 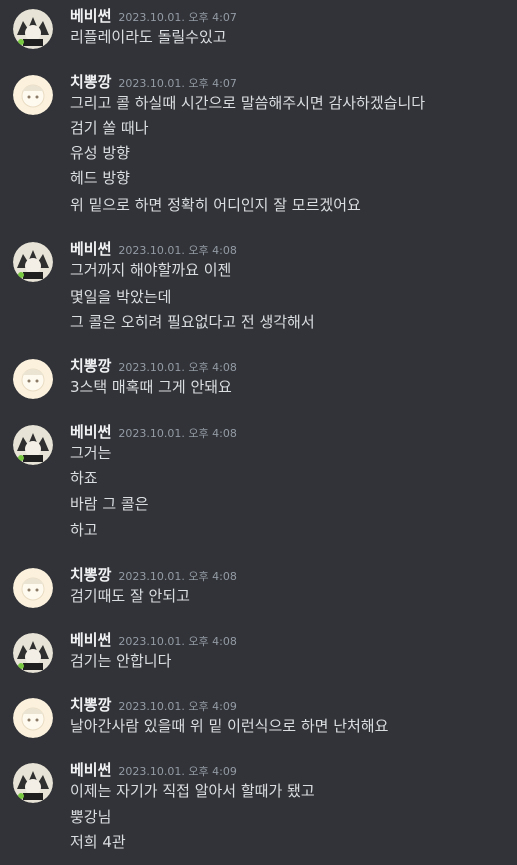 What do you see at coordinates (91, 453) in the screenshot?
I see `message-text: 그거는` at bounding box center [91, 453].